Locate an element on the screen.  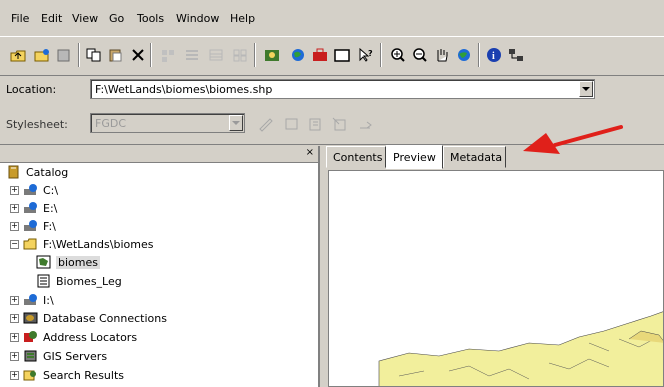
close-icon: × is located at coordinates (310, 152).